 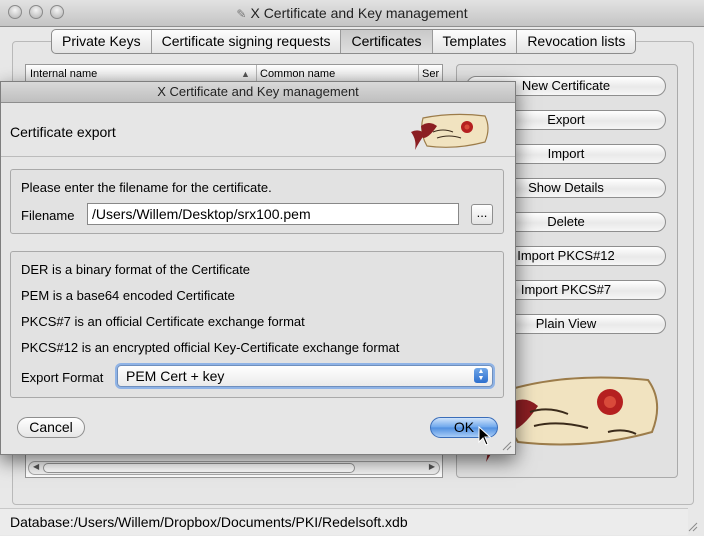 What do you see at coordinates (63, 74) in the screenshot?
I see `column-internal-name: Internal name` at bounding box center [63, 74].